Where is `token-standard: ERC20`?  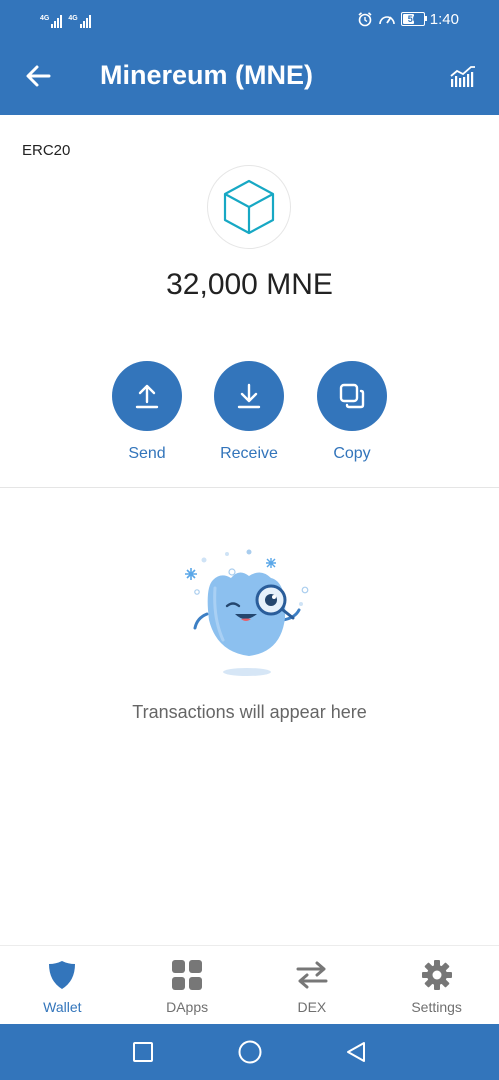
token-standard: ERC20 is located at coordinates (46, 150).